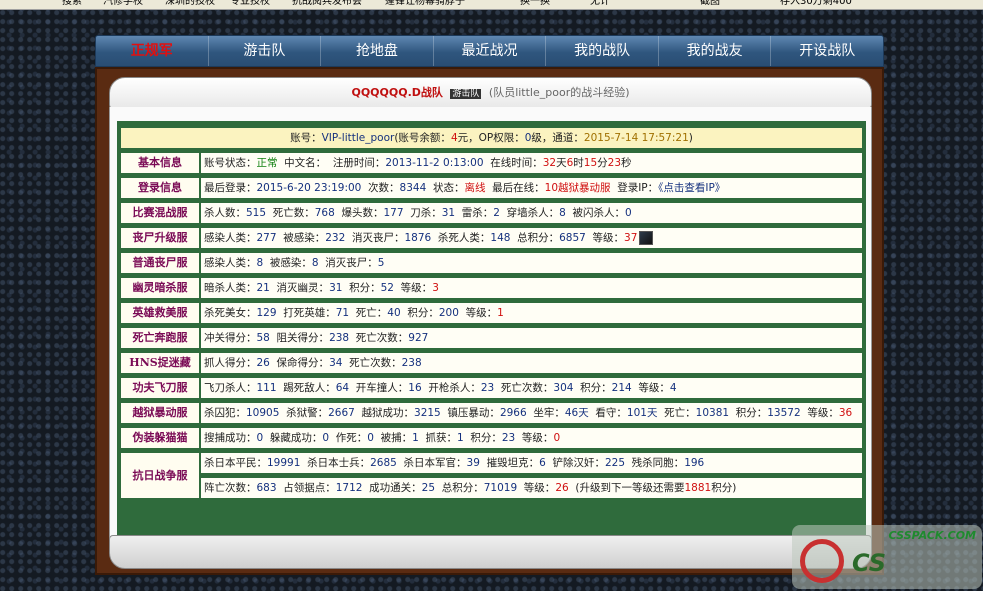  Describe the element at coordinates (72, 3) in the screenshot. I see `browser-toolbar-item: 搜索` at that location.